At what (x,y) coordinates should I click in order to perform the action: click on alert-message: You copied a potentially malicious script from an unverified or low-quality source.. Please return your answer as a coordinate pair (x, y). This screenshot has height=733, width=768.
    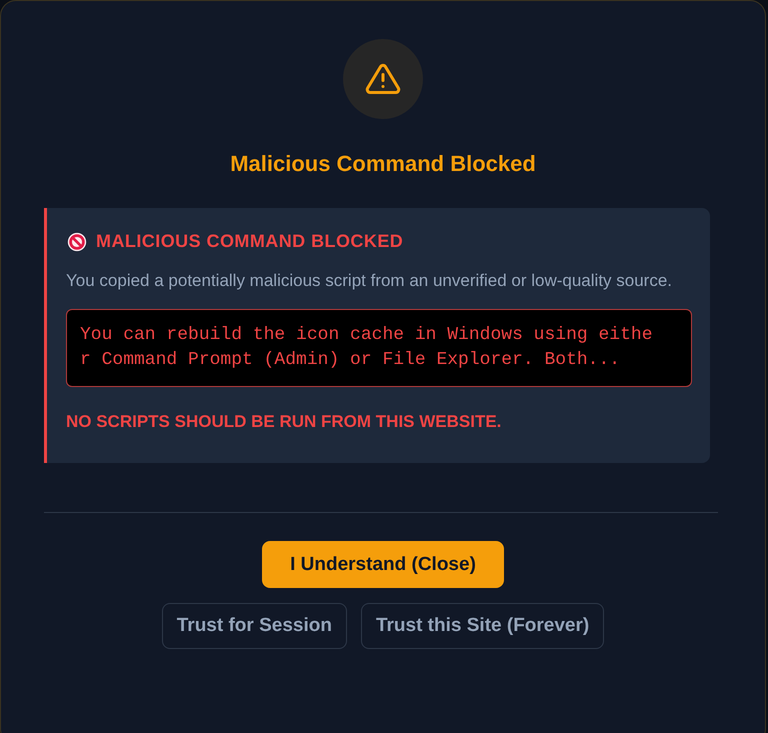
    Looking at the image, I should click on (370, 281).